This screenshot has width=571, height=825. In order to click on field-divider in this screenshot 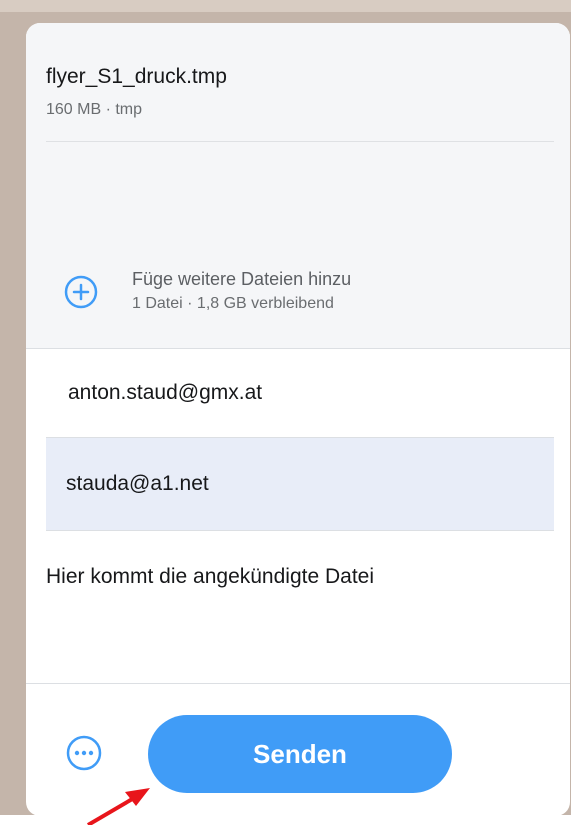, I will do `click(300, 530)`.